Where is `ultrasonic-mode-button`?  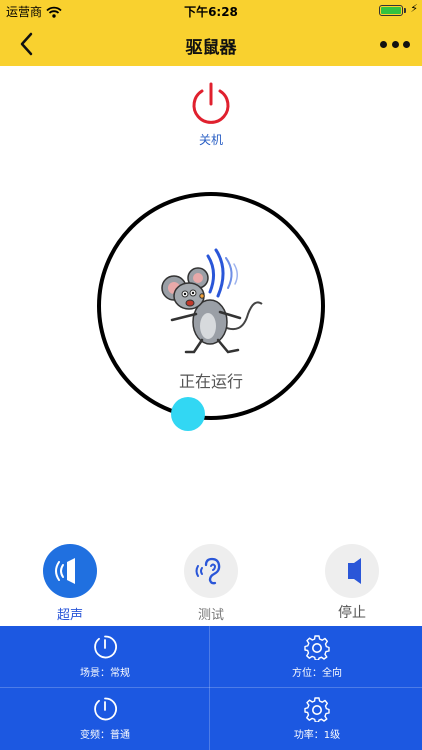 ultrasonic-mode-button is located at coordinates (70, 571).